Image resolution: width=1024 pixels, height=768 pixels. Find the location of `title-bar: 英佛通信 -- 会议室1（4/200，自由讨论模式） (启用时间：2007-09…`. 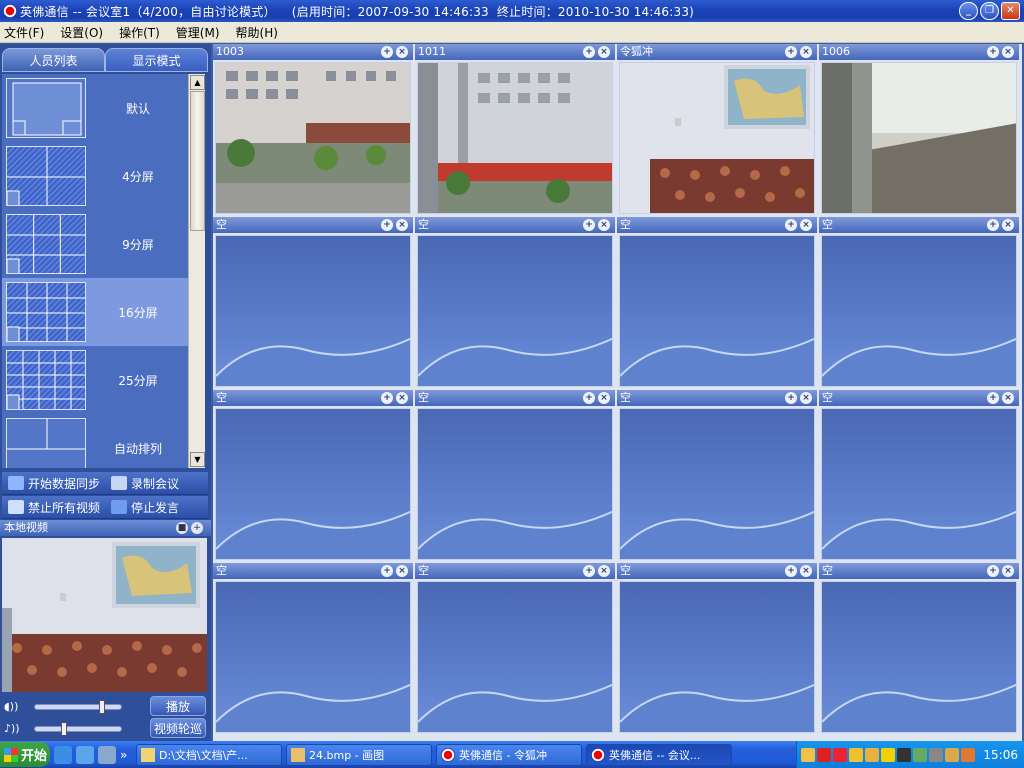

title-bar: 英佛通信 -- 会议室1（4/200，自由讨论模式） (启用时间：2007-09… is located at coordinates (512, 11).